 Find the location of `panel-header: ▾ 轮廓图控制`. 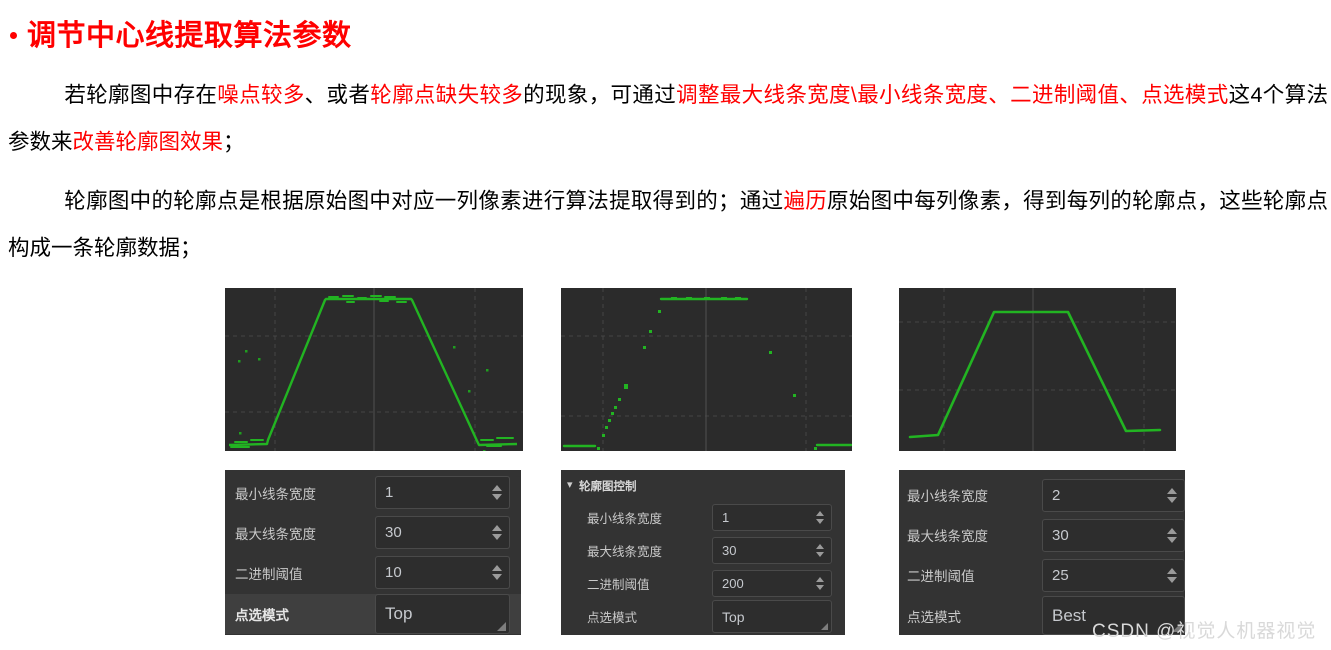

panel-header: ▾ 轮廓图控制 is located at coordinates (703, 485).